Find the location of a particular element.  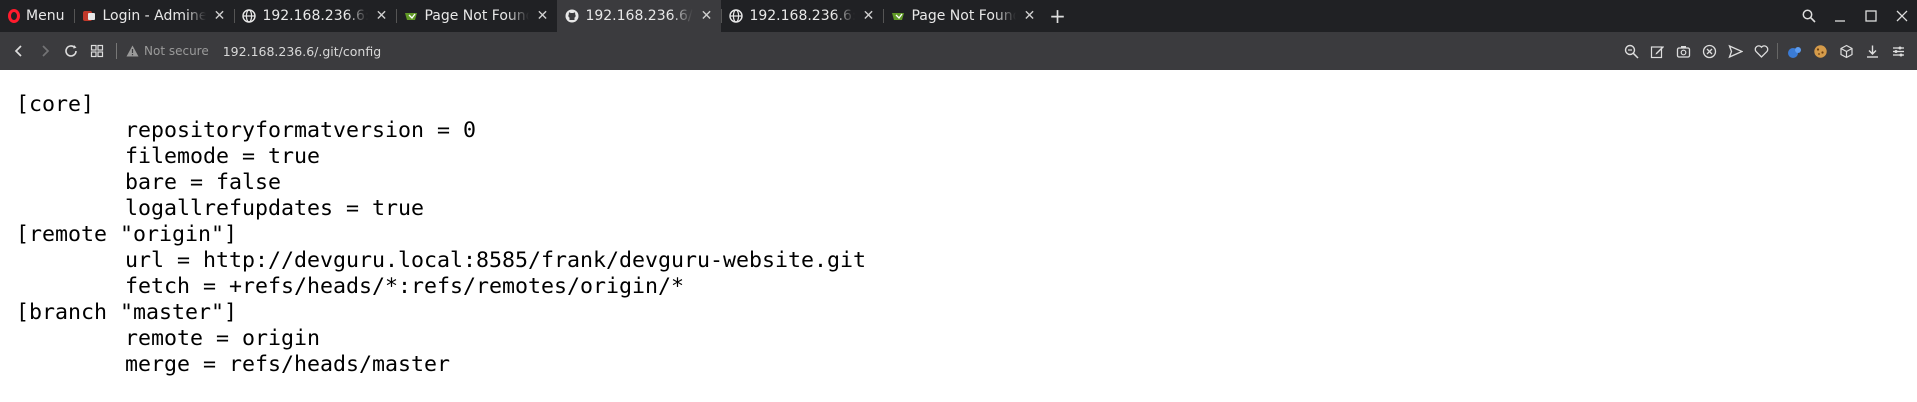

zoom-icon is located at coordinates (1631, 51).